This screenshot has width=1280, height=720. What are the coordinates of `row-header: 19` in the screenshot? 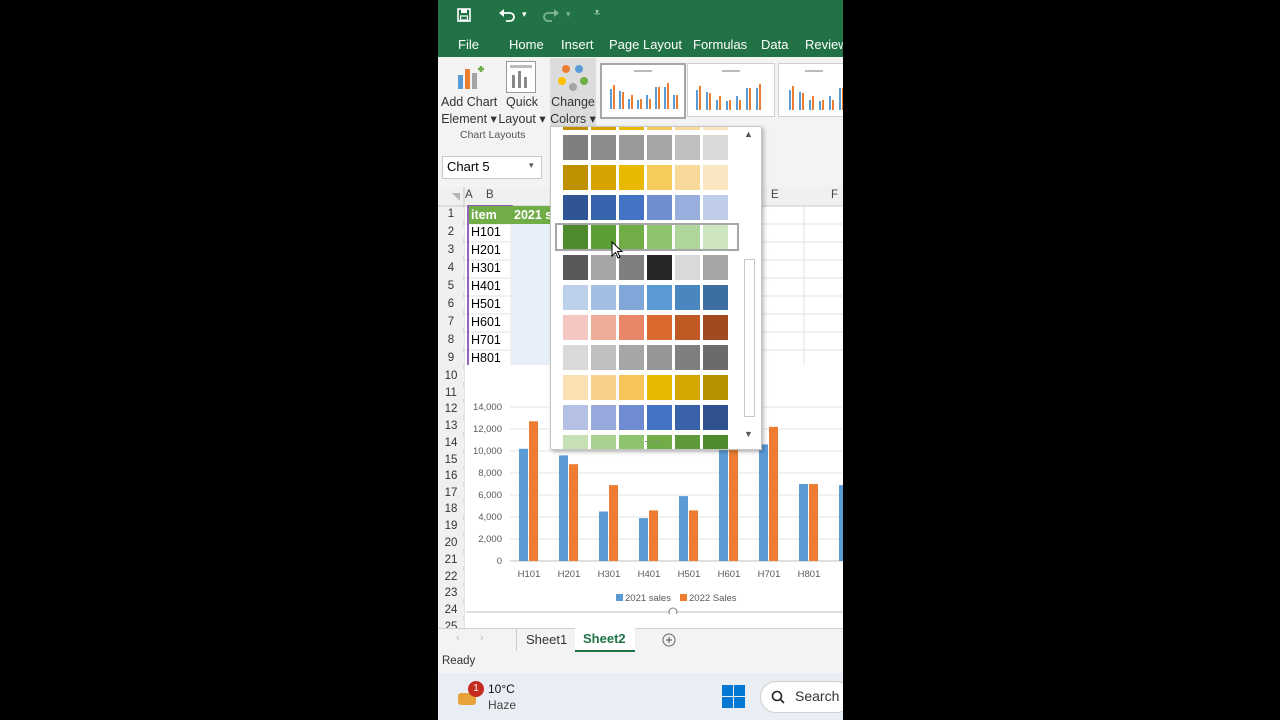 It's located at (451, 526).